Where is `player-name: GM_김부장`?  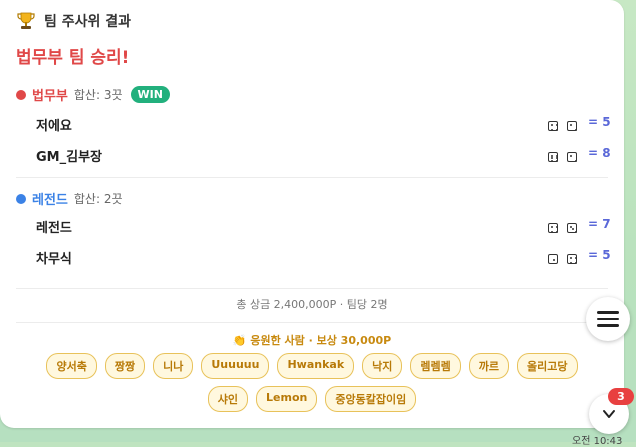
player-name: GM_김부장 is located at coordinates (69, 157).